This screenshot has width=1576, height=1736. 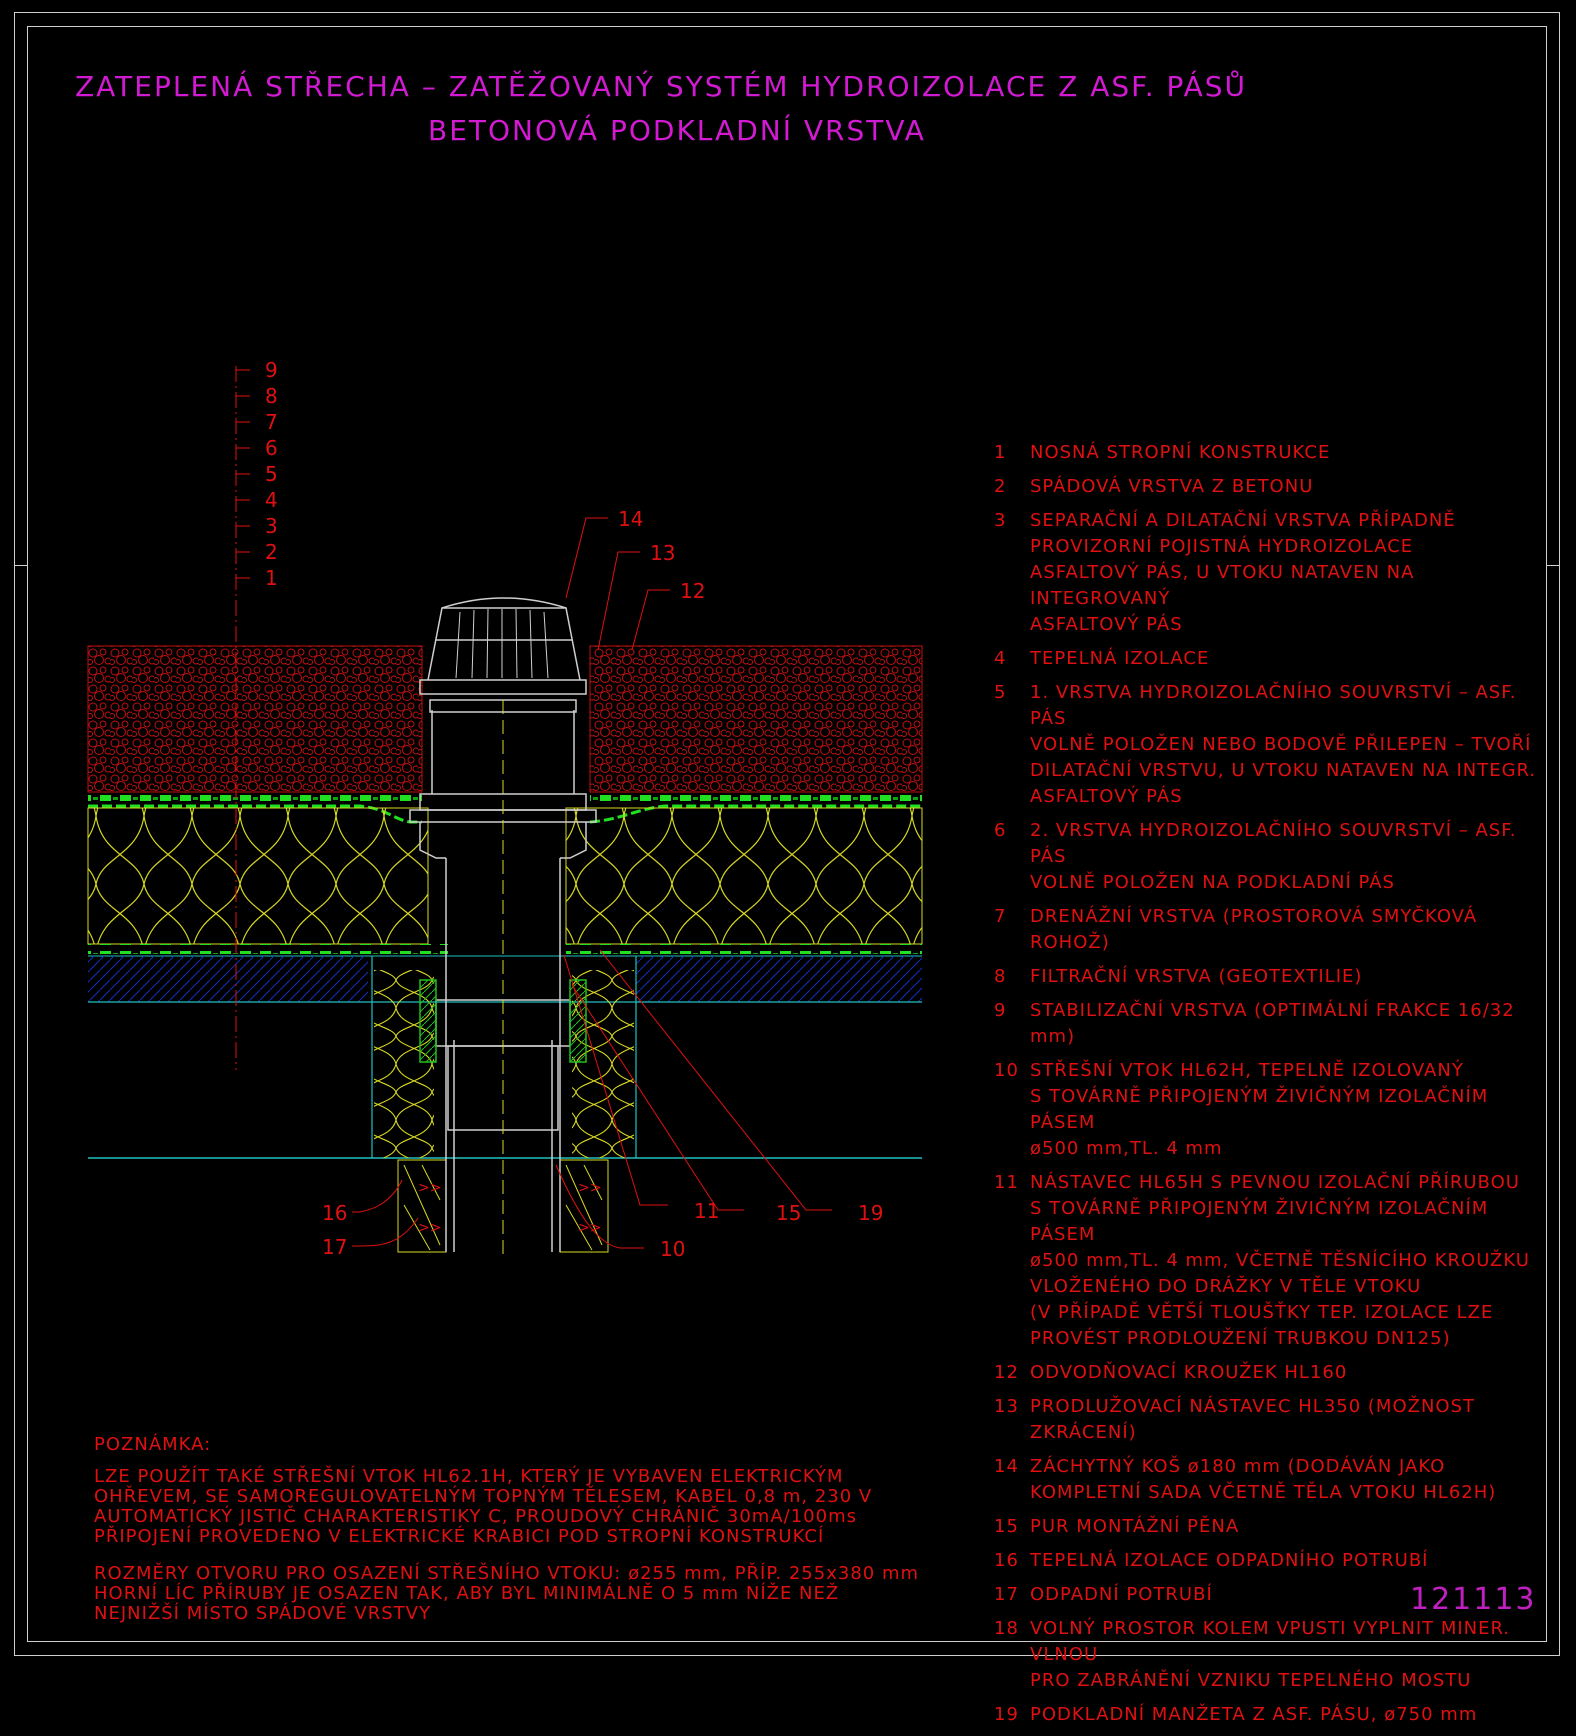 What do you see at coordinates (1189, 1372) in the screenshot?
I see `legend-text: ODVODŇOVACÍ KROUŽEK HL160` at bounding box center [1189, 1372].